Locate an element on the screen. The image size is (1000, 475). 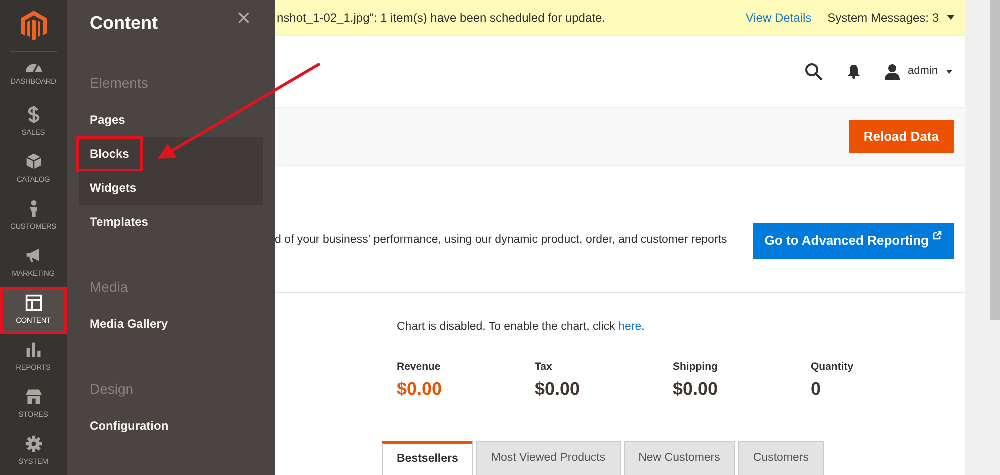
bell-icon is located at coordinates (854, 71).